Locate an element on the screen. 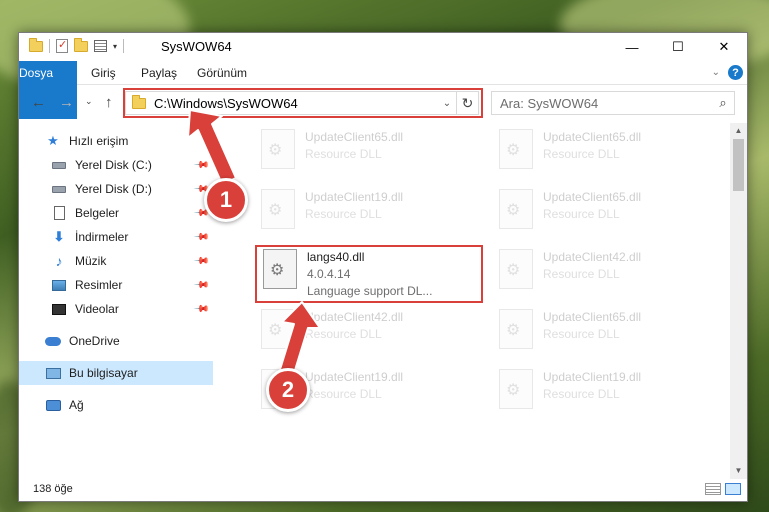  sidebar-item-videos: Videolar 📌 is located at coordinates (116, 309).